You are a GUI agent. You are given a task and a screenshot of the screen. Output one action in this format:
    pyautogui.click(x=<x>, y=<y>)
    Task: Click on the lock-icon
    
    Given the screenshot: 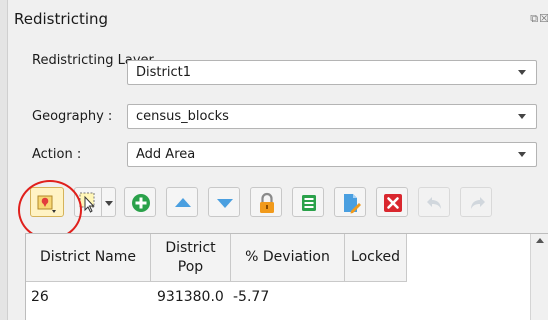 What is the action you would take?
    pyautogui.click(x=267, y=202)
    